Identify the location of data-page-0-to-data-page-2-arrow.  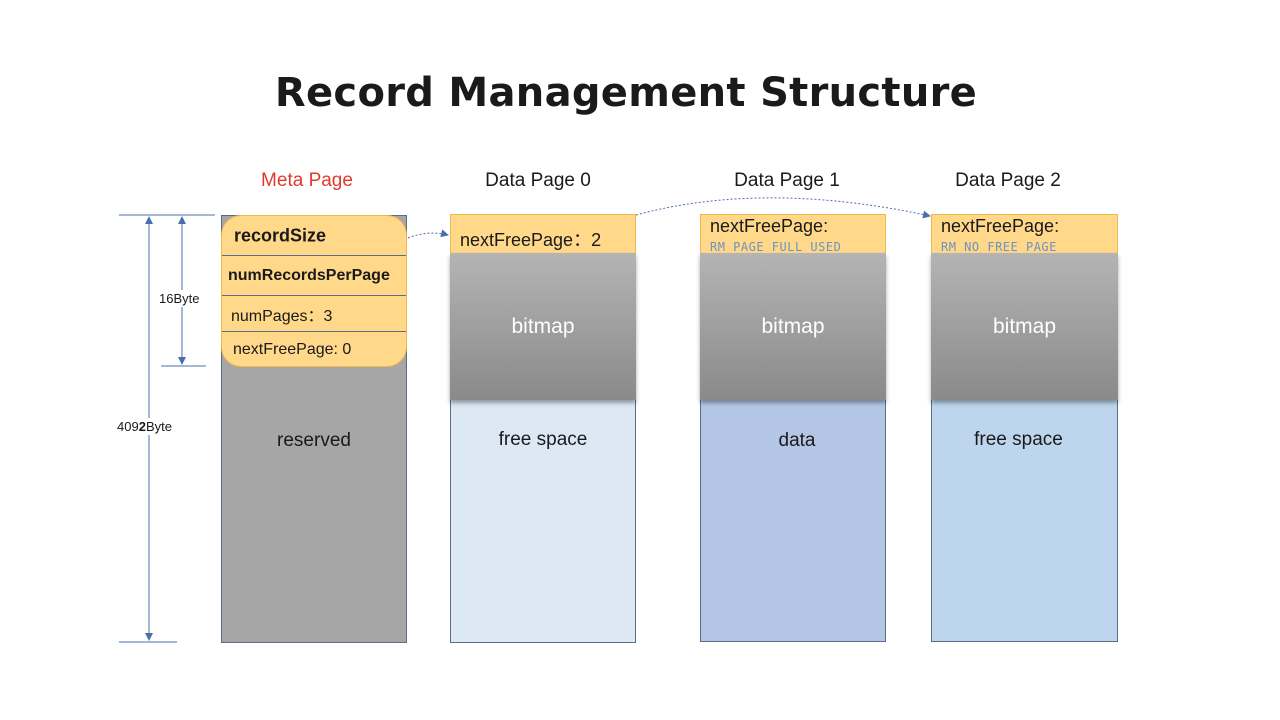
(783, 208).